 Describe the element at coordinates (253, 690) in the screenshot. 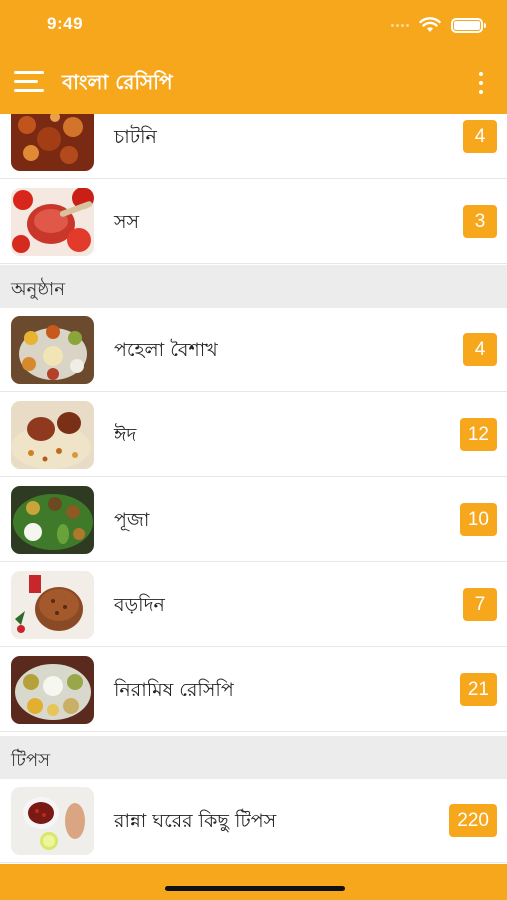

I see `list-item-vegetarian: নিরামিষ রেসিপি 21` at that location.